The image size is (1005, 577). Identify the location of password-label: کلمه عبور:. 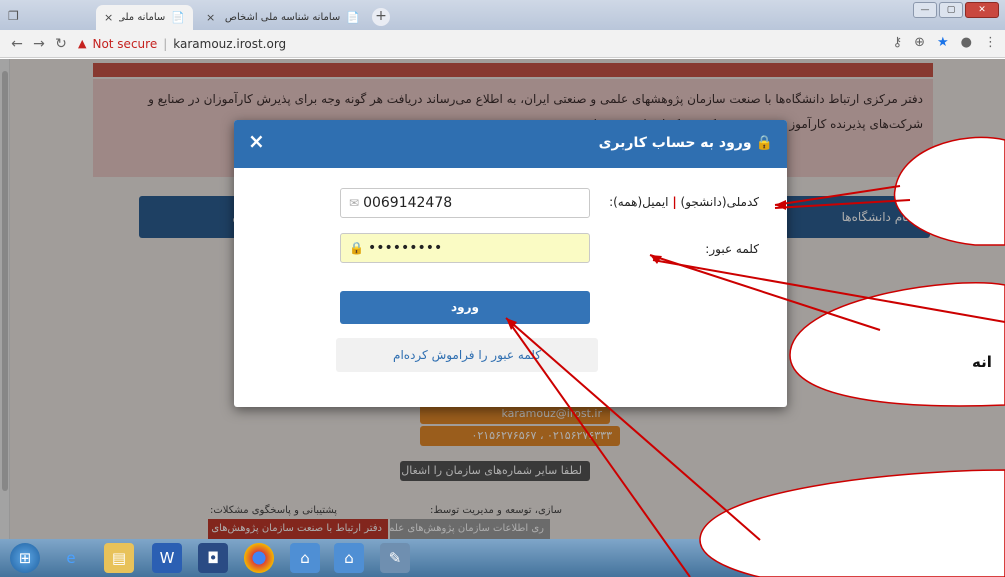
(732, 249).